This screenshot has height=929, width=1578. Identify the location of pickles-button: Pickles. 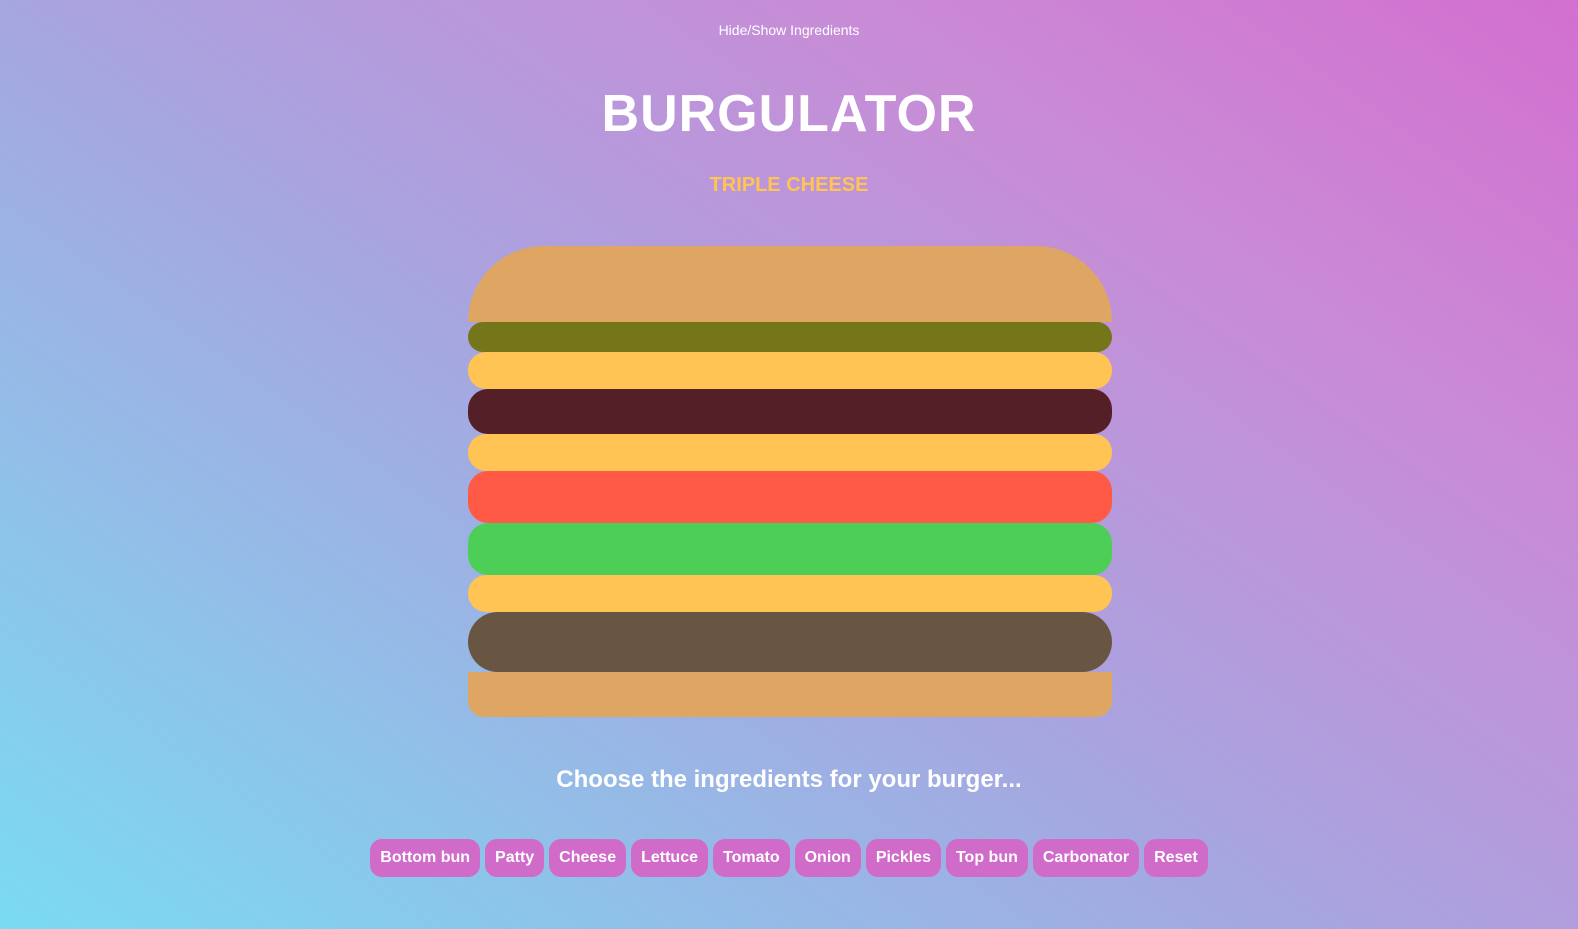
(903, 858).